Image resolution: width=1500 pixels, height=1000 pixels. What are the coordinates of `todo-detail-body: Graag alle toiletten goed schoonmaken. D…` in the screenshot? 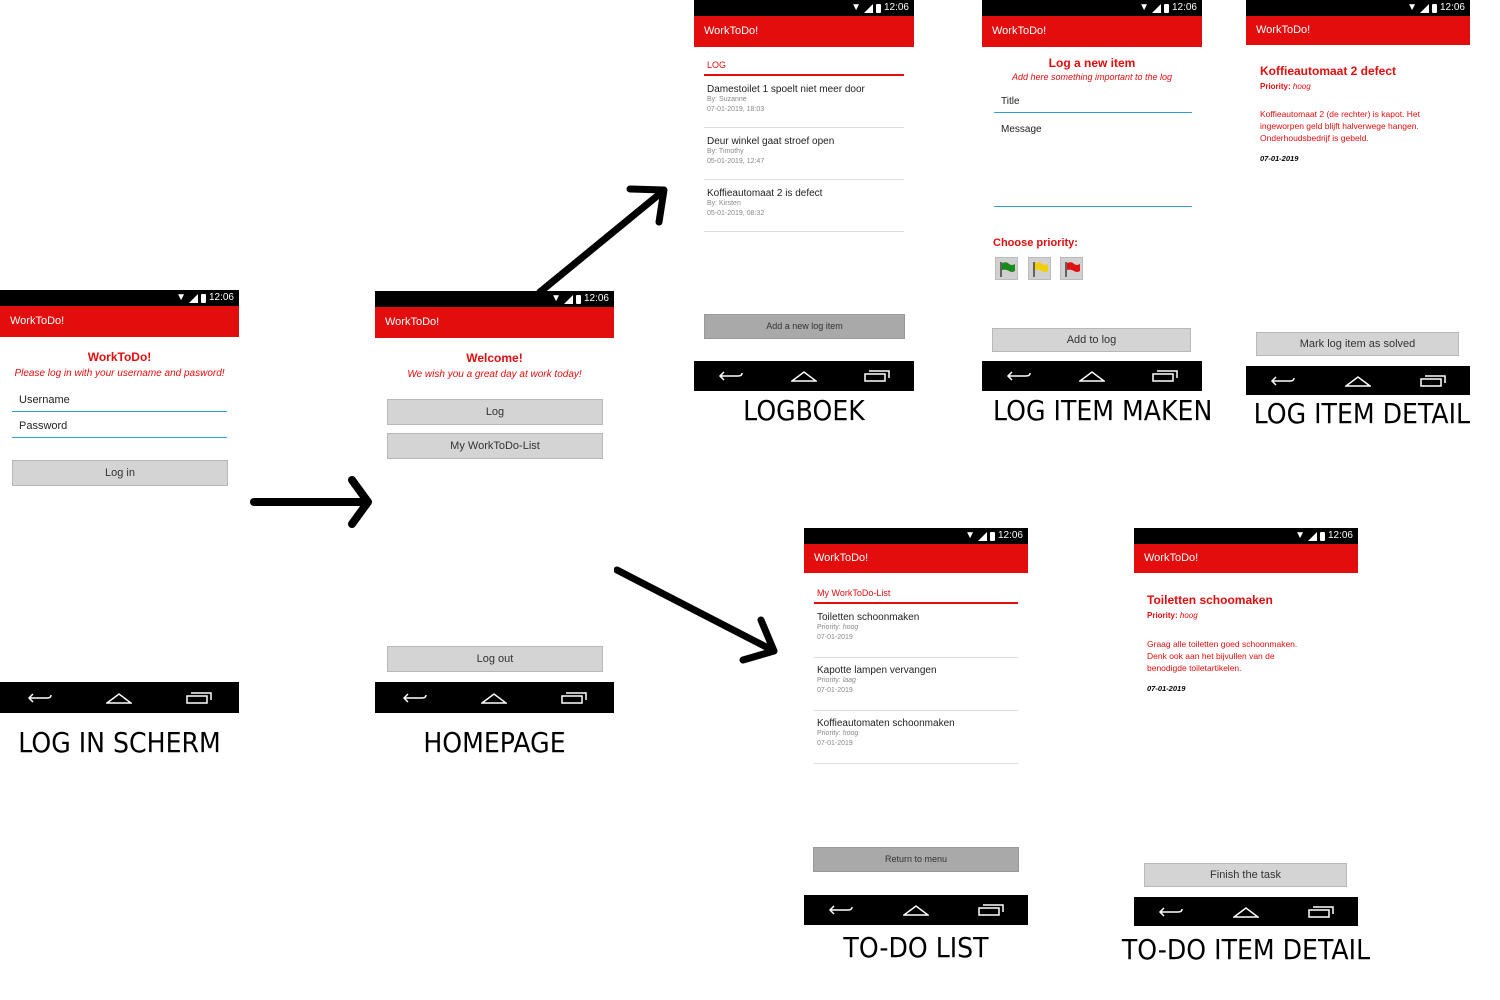 It's located at (1247, 656).